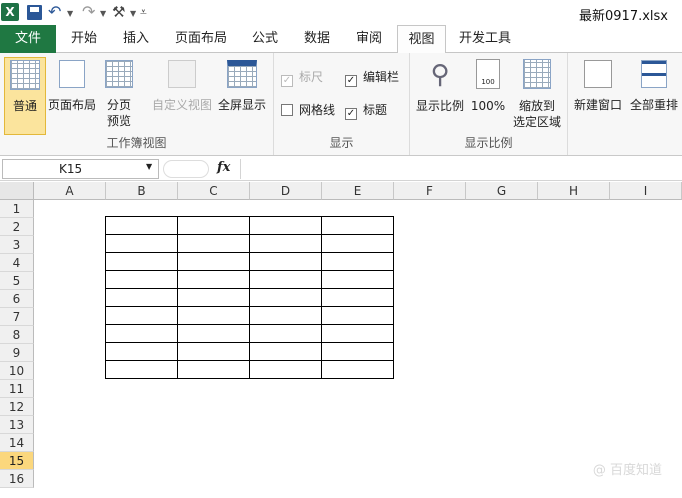 This screenshot has height=498, width=682. I want to click on column-header-b: B, so click(142, 191).